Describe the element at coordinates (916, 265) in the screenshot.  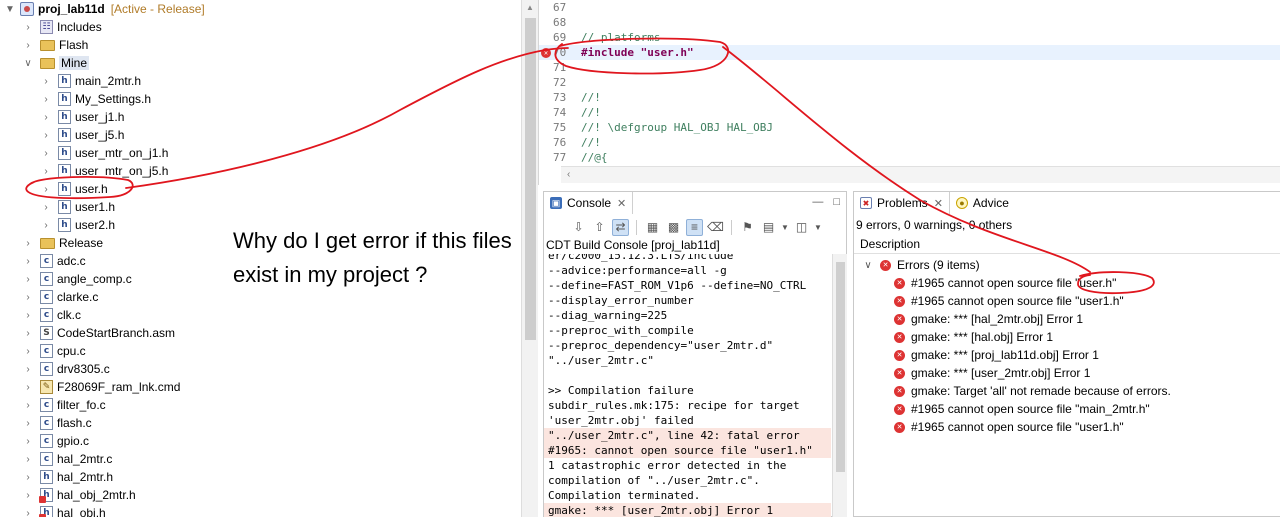
I see `problem-group-errors: ∨ ✕ Errors (9 items)` at that location.